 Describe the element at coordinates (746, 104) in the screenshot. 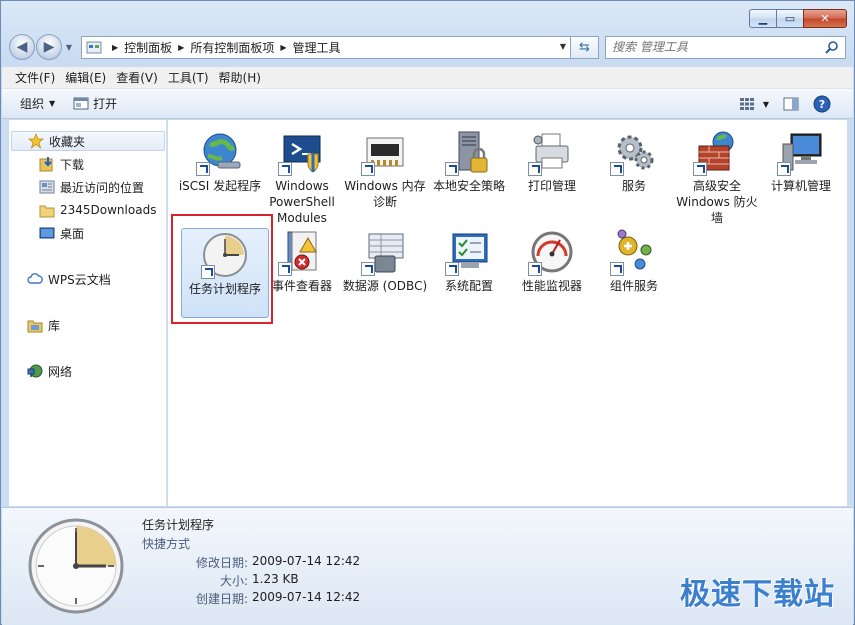

I see `view-grid-icon` at that location.